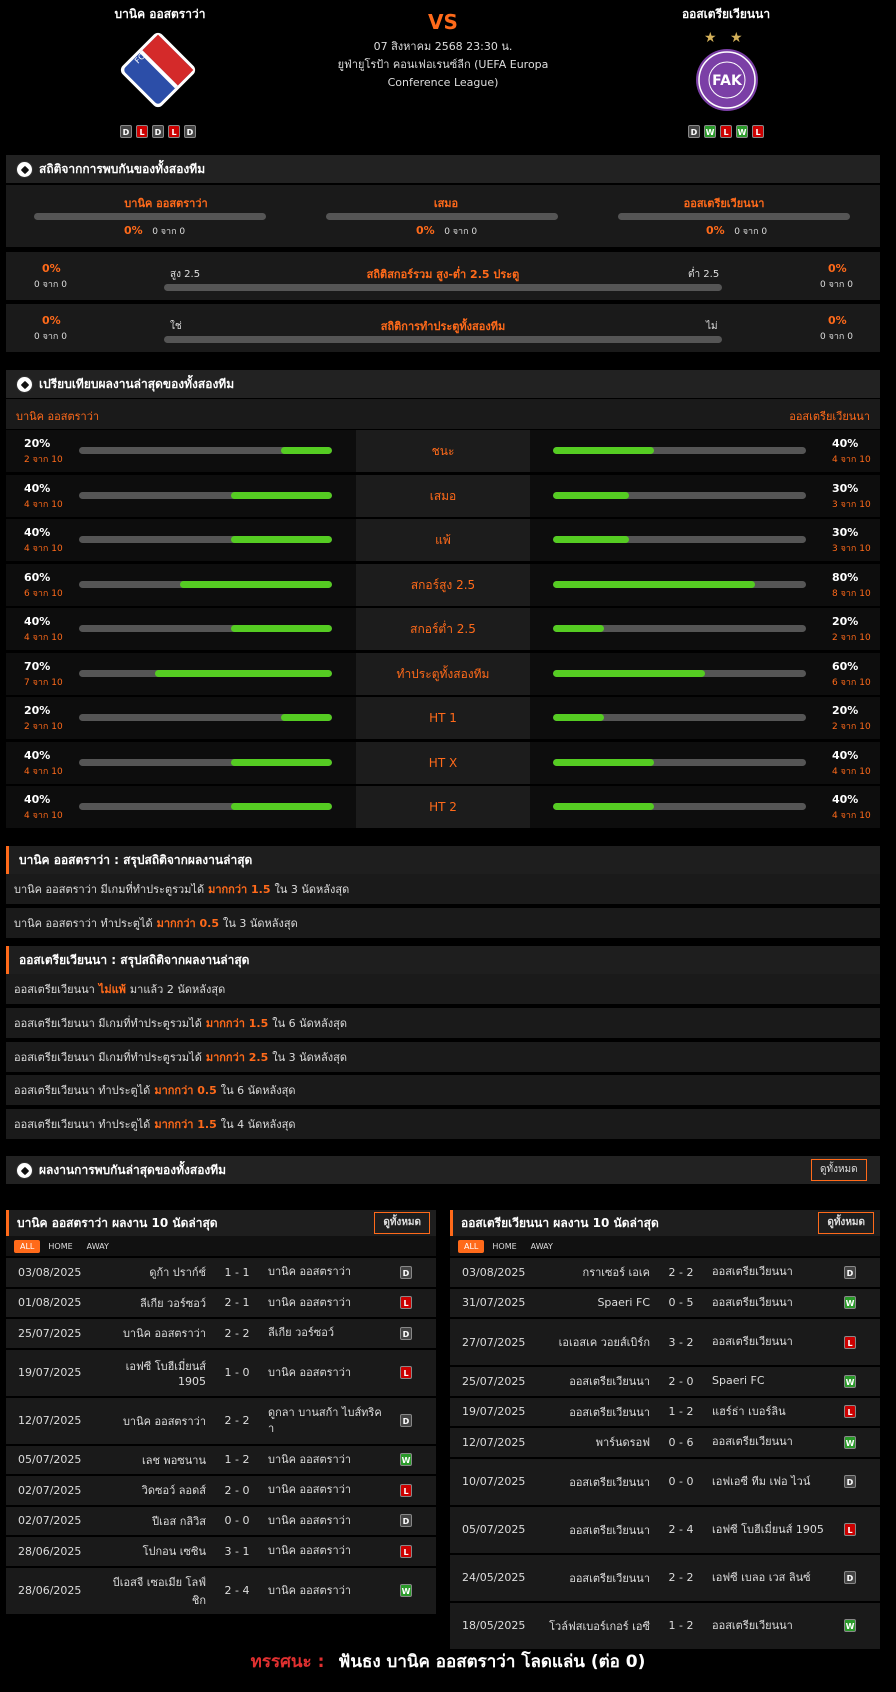  What do you see at coordinates (850, 1529) in the screenshot?
I see `match-result: L` at bounding box center [850, 1529].